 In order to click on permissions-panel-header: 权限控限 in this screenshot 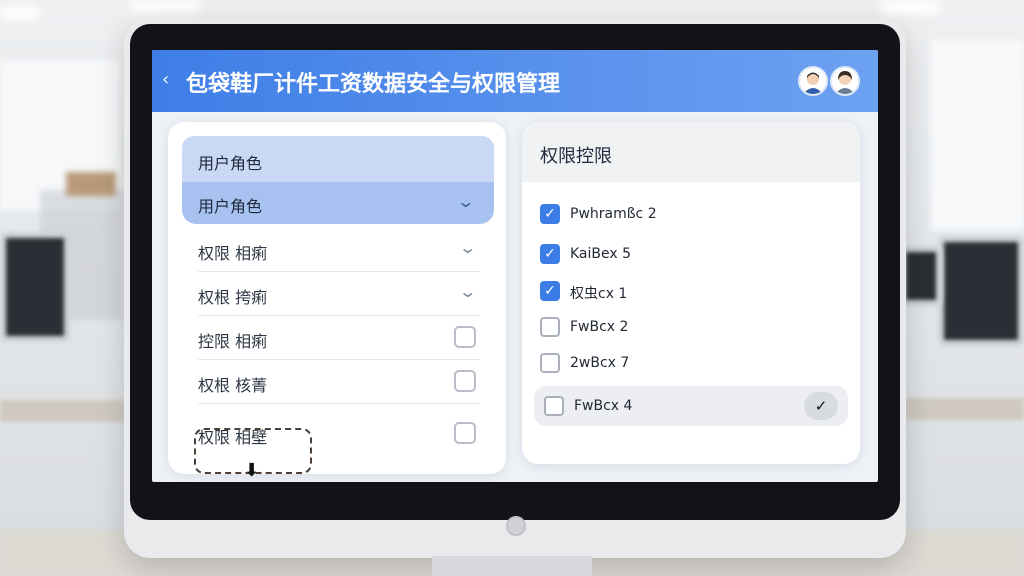, I will do `click(691, 152)`.